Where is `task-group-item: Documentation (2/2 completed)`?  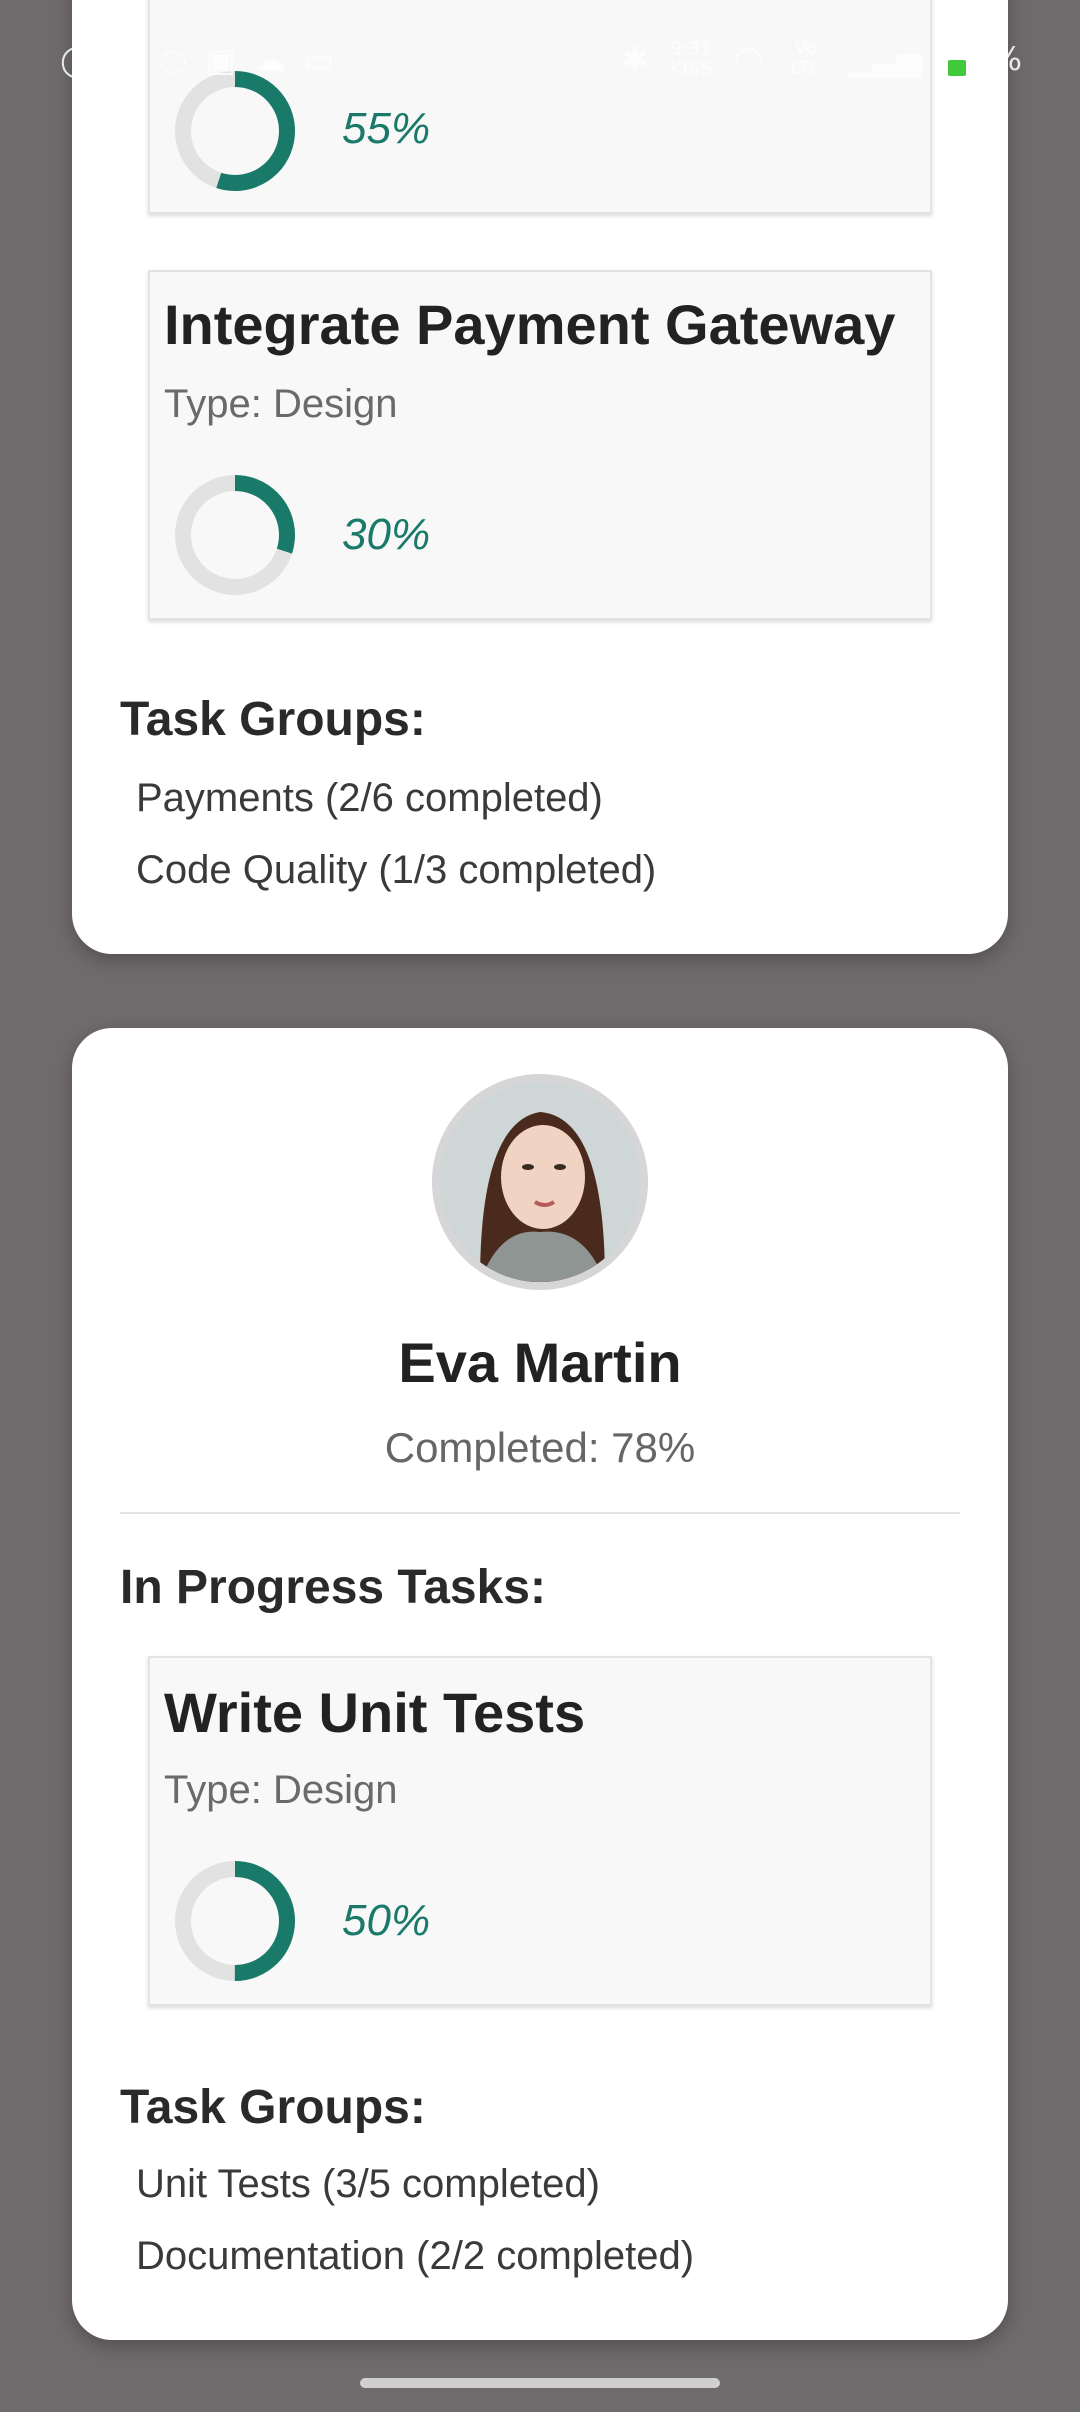
task-group-item: Documentation (2/2 completed) is located at coordinates (415, 2256).